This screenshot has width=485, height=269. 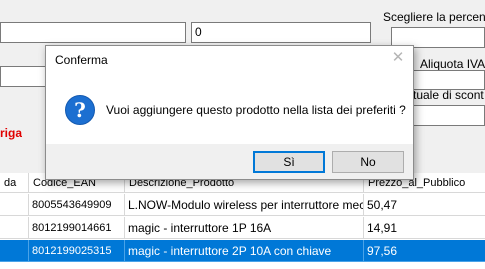 I want to click on description-cell: magic - interruttore 2P 10A con chiave, so click(x=244, y=251).